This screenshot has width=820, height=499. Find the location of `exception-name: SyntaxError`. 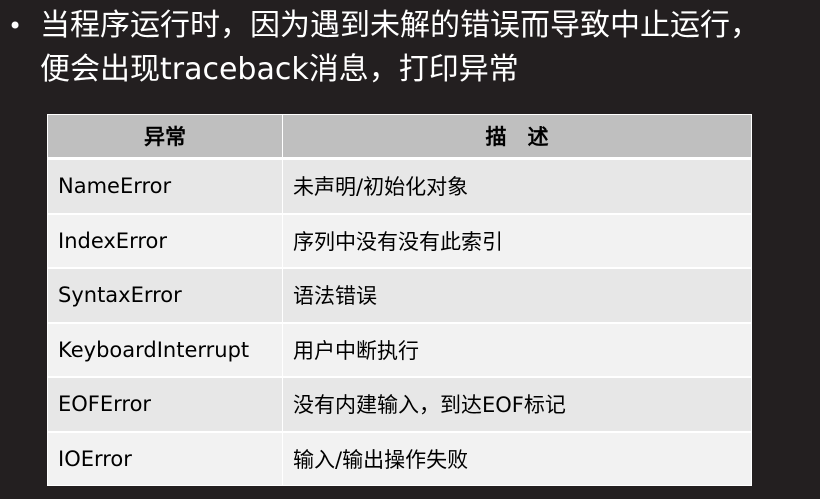

exception-name: SyntaxError is located at coordinates (165, 295).